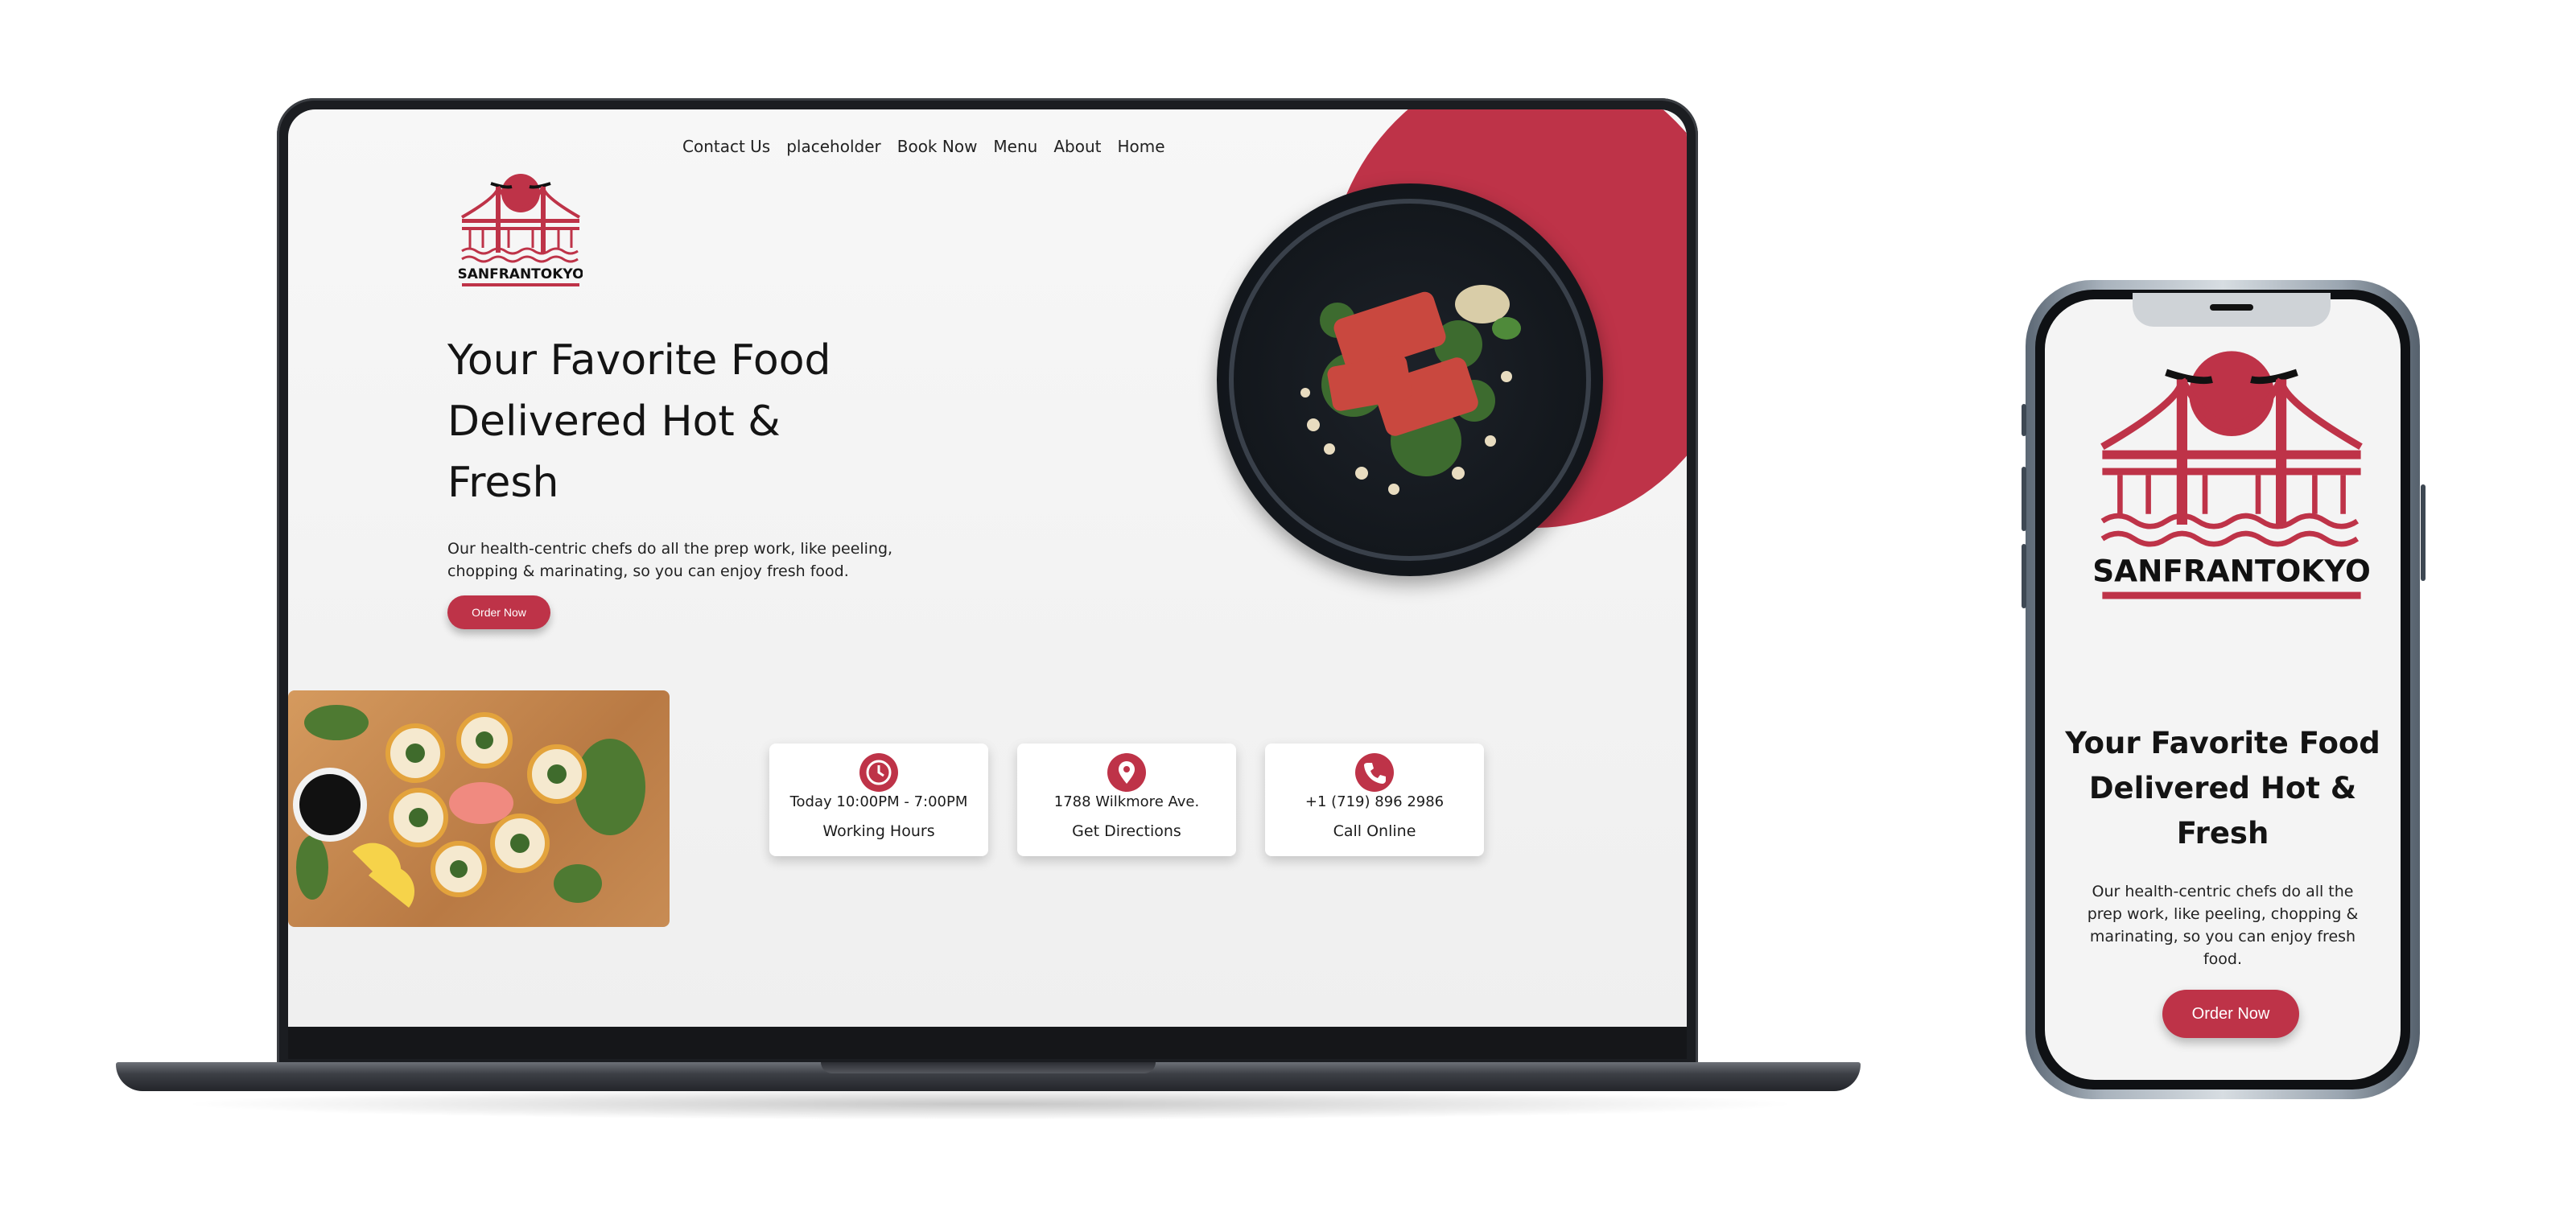  I want to click on laptop-hinge-notch, so click(988, 1068).